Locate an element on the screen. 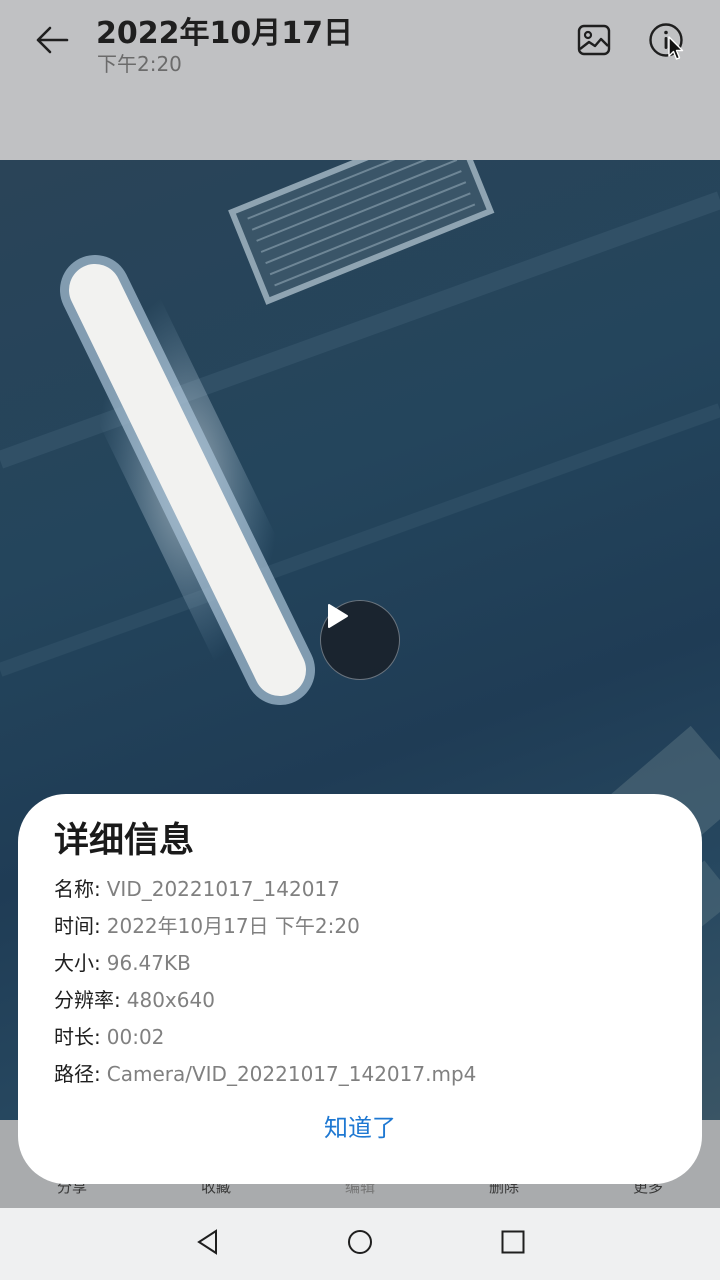 The height and width of the screenshot is (1280, 720). detail-key: 时间: is located at coordinates (77, 926).